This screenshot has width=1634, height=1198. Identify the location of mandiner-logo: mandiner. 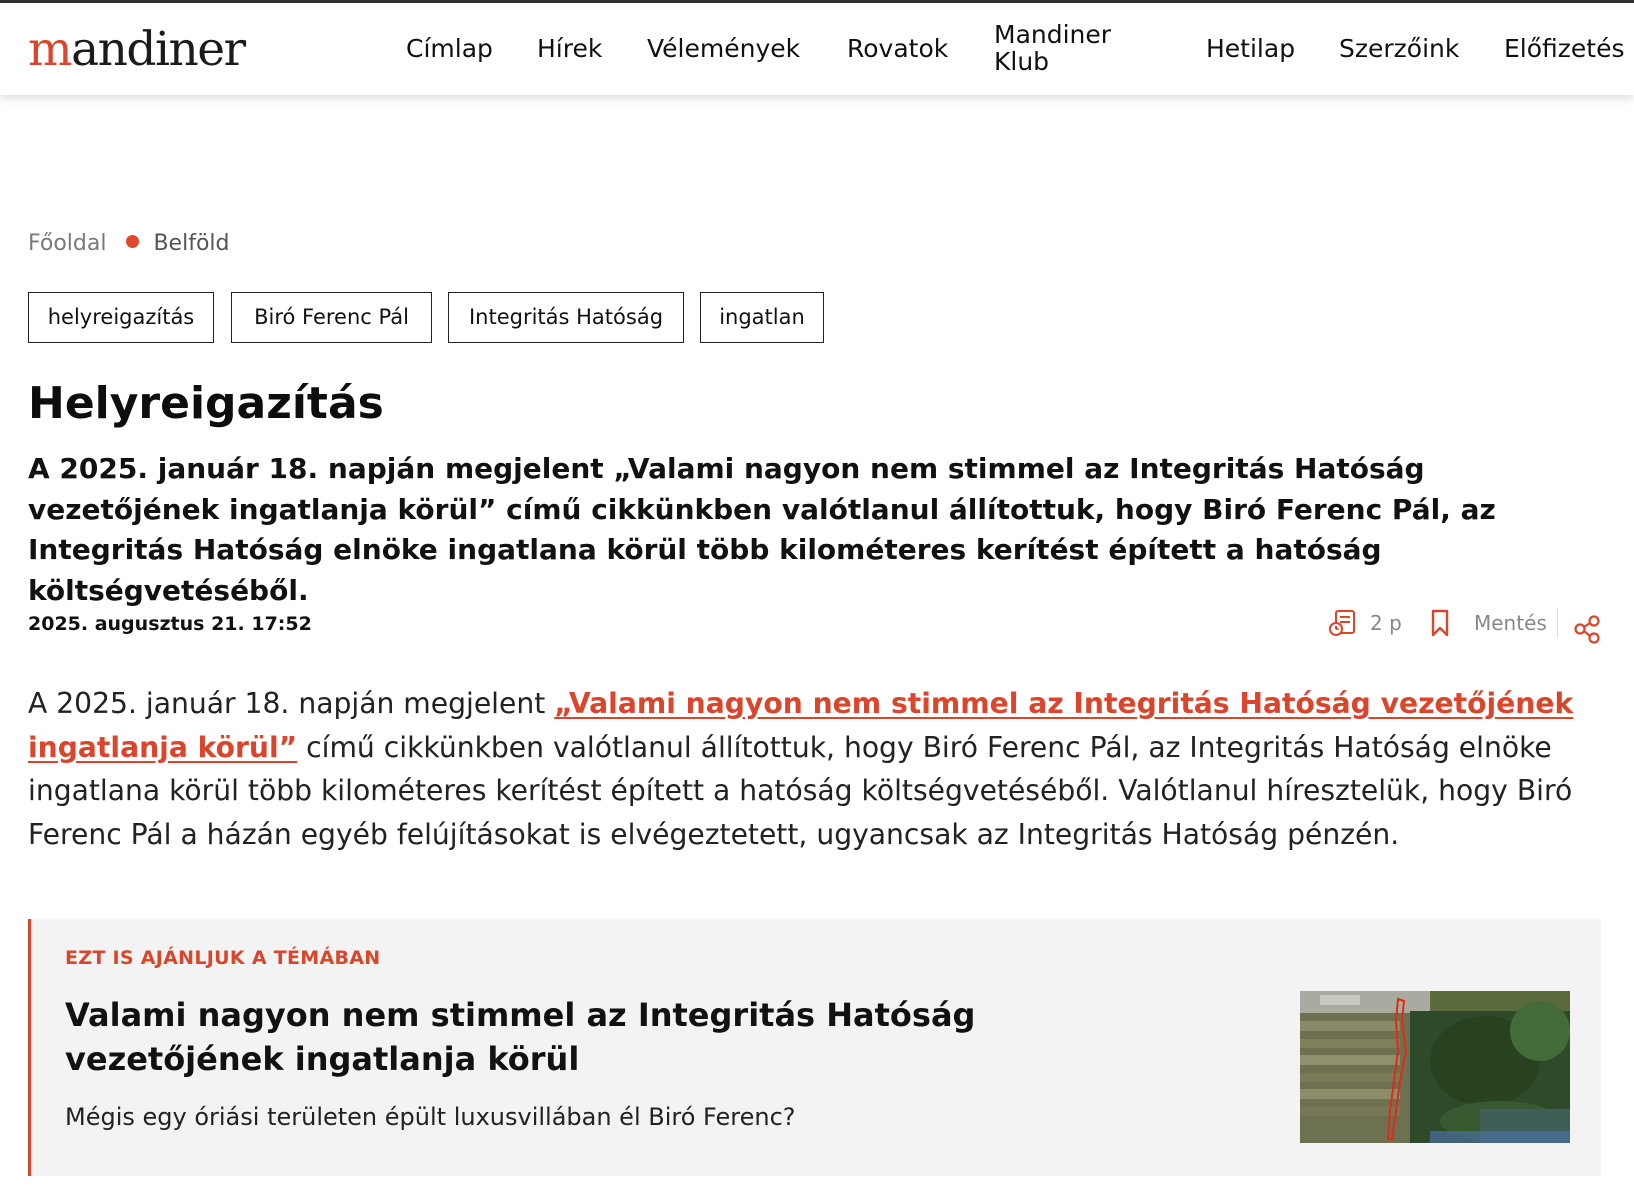
(137, 50).